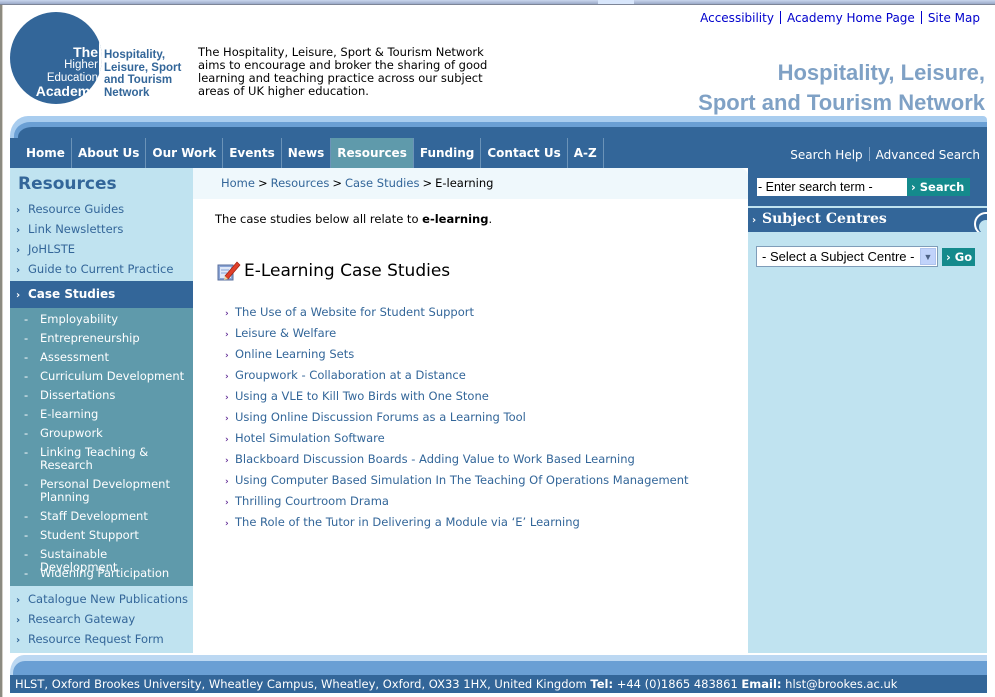  What do you see at coordinates (457, 336) in the screenshot?
I see `list-item: › Leisure & Welfare` at bounding box center [457, 336].